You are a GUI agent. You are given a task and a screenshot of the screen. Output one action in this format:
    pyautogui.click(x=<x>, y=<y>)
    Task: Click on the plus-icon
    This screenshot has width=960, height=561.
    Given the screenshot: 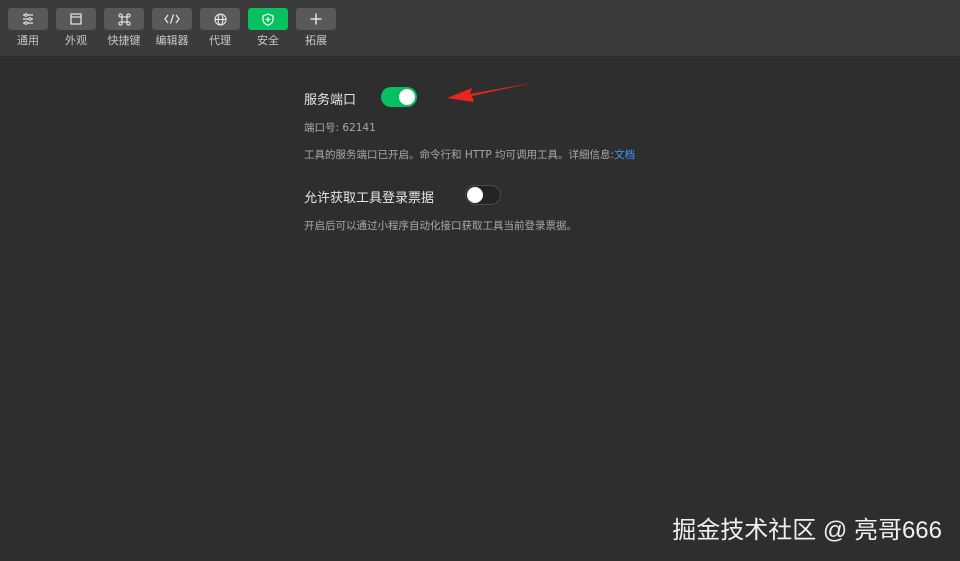 What is the action you would take?
    pyautogui.click(x=316, y=19)
    